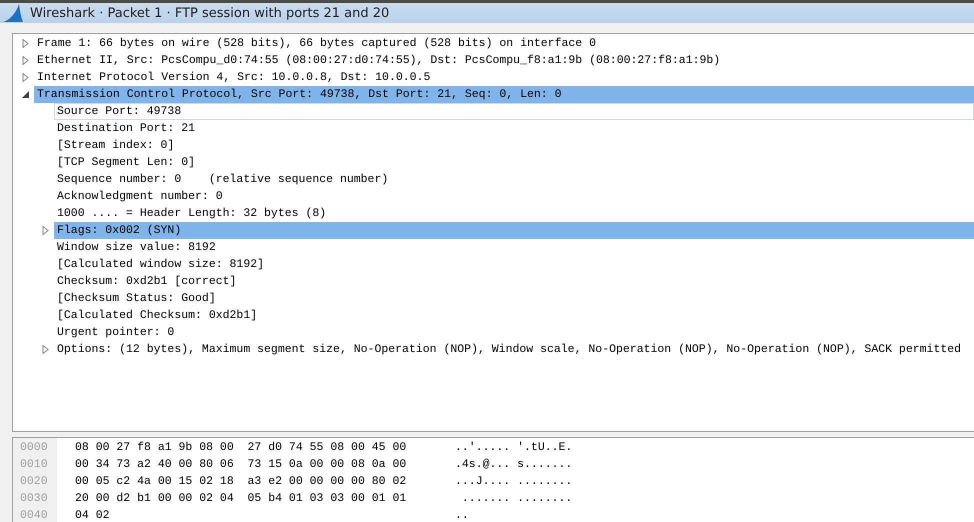 The image size is (974, 522). I want to click on collapse-arrow-icon, so click(25, 94).